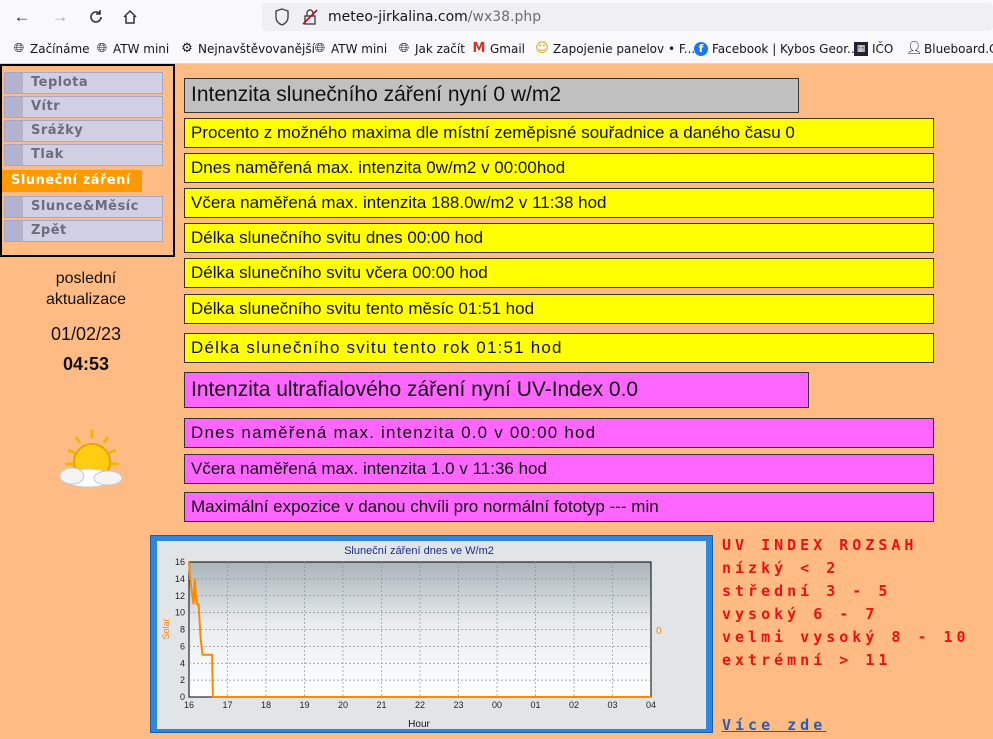 The image size is (993, 739). What do you see at coordinates (83, 231) in the screenshot?
I see `menu-item-zpet: Zpět` at bounding box center [83, 231].